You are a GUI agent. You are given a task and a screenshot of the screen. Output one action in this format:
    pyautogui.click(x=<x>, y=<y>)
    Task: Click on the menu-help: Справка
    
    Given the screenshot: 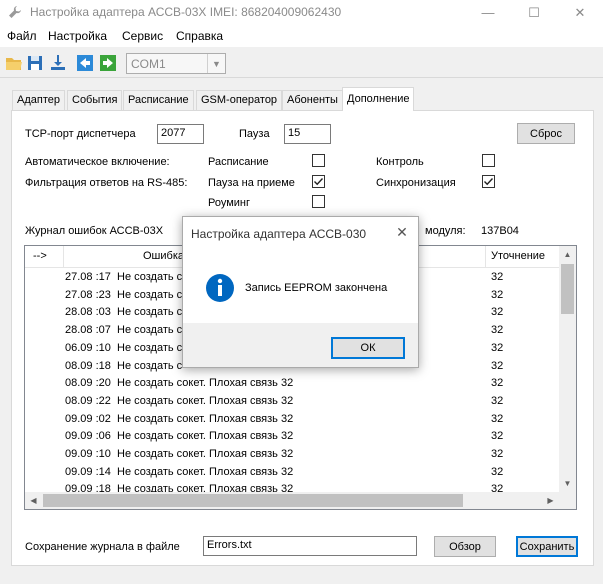 What is the action you would take?
    pyautogui.click(x=199, y=36)
    